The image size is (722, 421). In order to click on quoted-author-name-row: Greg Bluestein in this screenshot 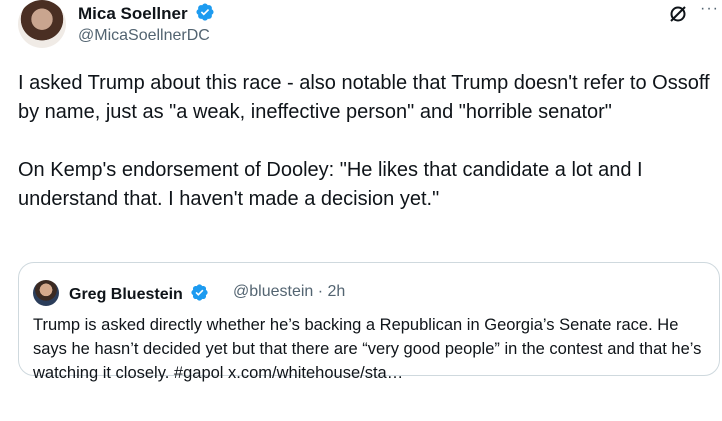, I will do `click(139, 295)`.